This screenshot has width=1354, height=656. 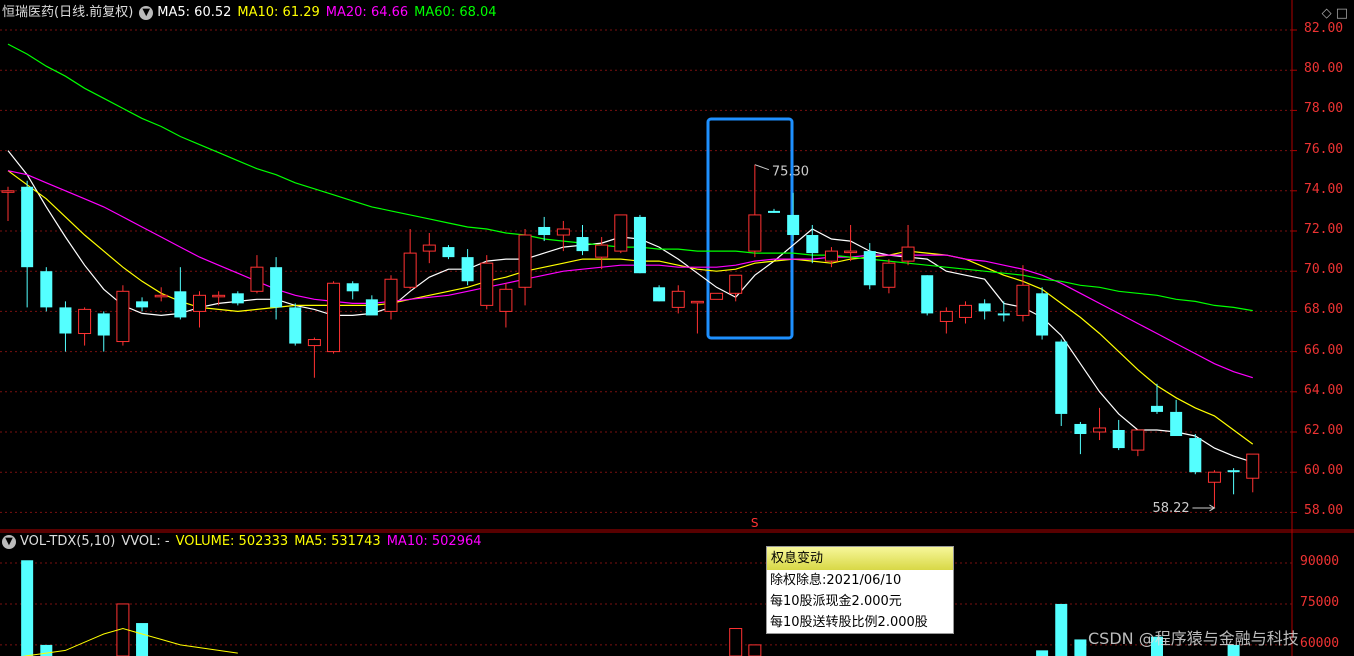 I want to click on ma10-label: MA10: 61.29, so click(x=278, y=12).